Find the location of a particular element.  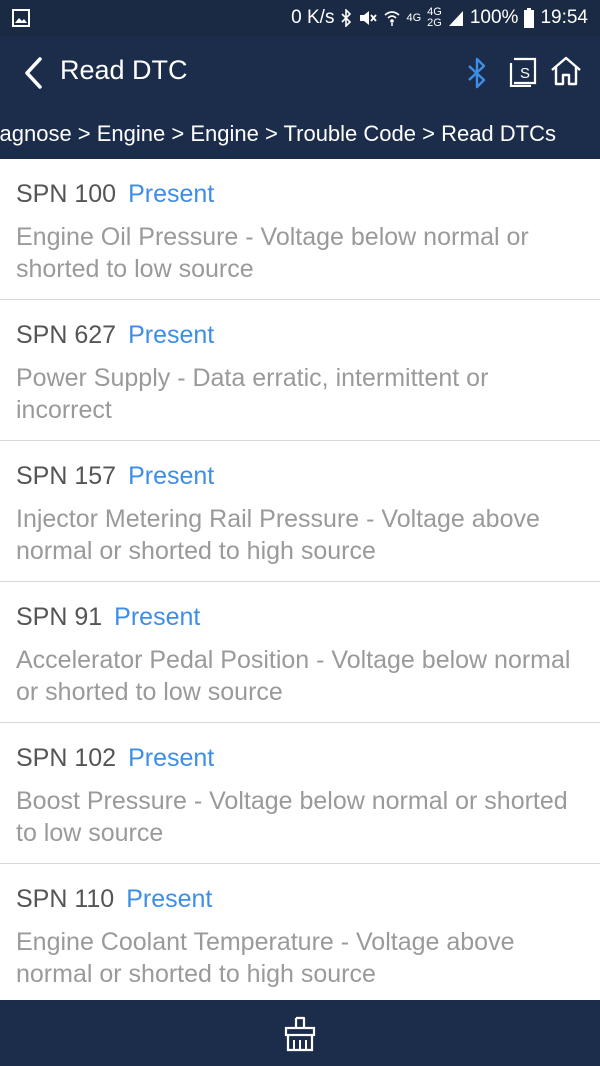

status-indicators: 0 K/s 4G 4G 2G 100% 19:54 is located at coordinates (439, 18).